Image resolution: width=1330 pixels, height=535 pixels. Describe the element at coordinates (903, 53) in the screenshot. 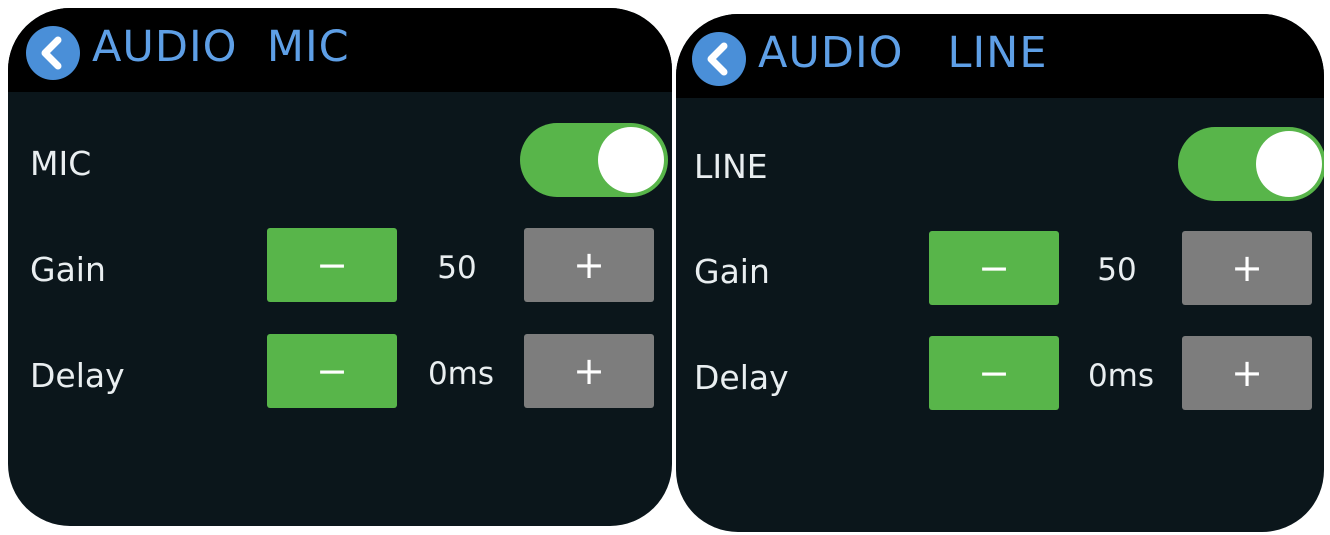

I see `page-title: AUDIO LINE` at that location.